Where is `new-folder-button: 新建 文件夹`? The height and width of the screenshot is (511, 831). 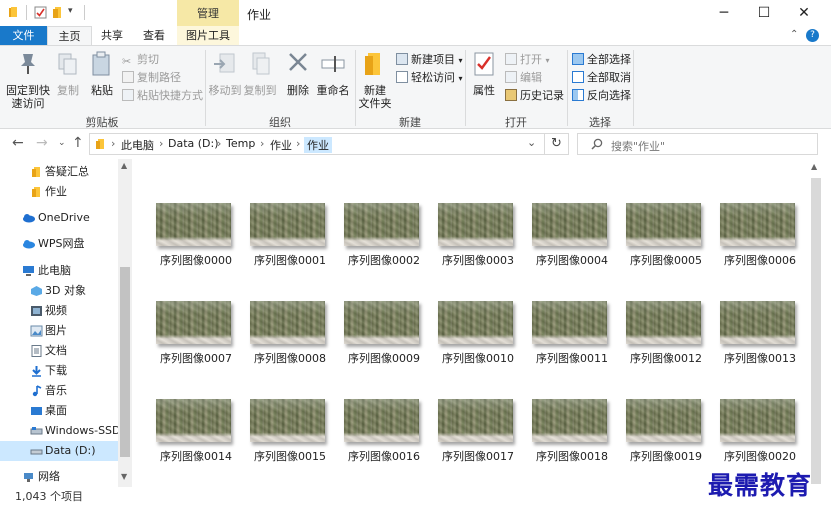
new-folder-button: 新建 文件夹 is located at coordinates (375, 80).